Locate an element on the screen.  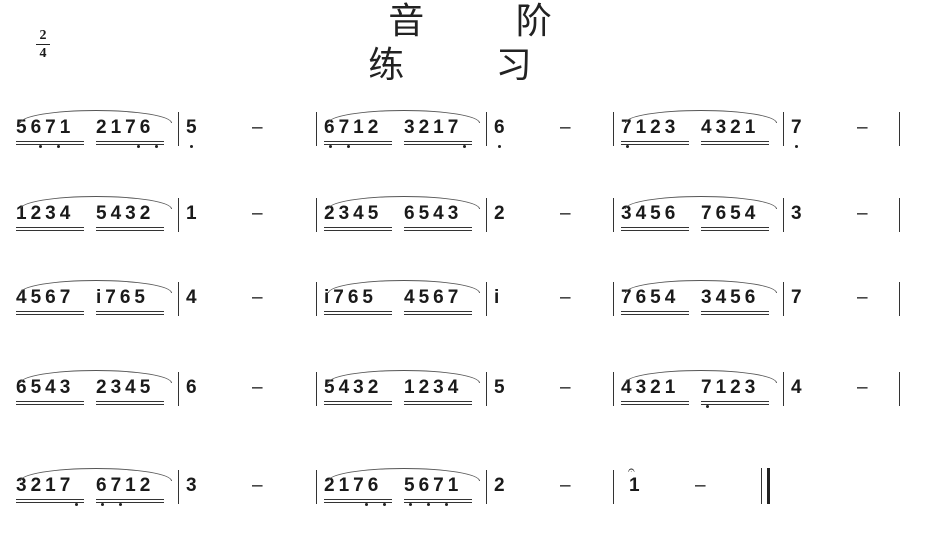
measure: 1234 5432 1 – is located at coordinates (159, 218).